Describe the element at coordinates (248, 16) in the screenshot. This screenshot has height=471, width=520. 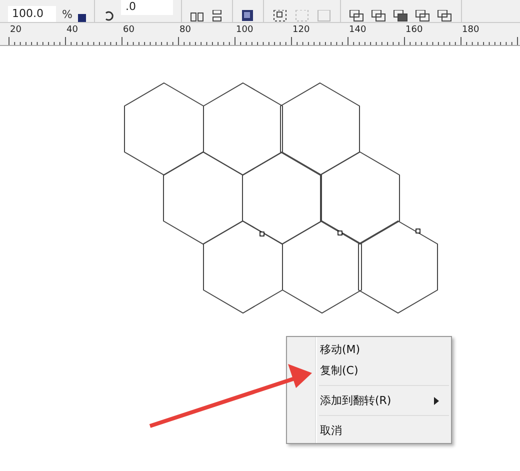
I see `order-icon` at that location.